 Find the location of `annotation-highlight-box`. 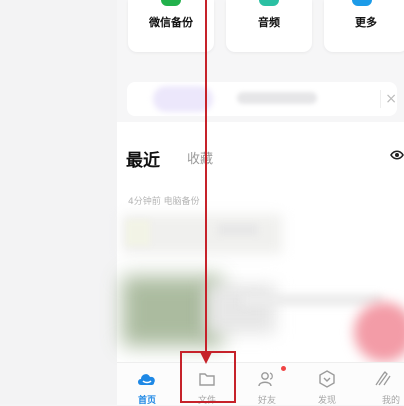

annotation-highlight-box is located at coordinates (208, 377).